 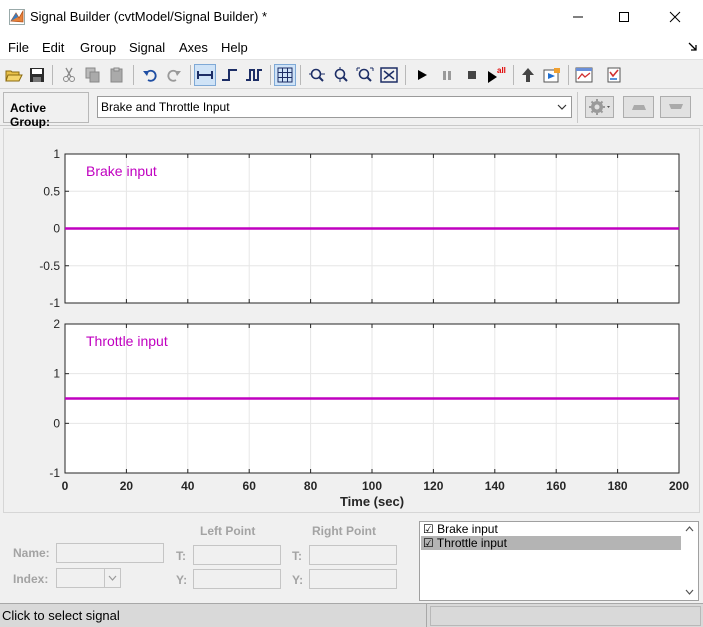 I want to click on status-left: Click to select signal, so click(x=213, y=615).